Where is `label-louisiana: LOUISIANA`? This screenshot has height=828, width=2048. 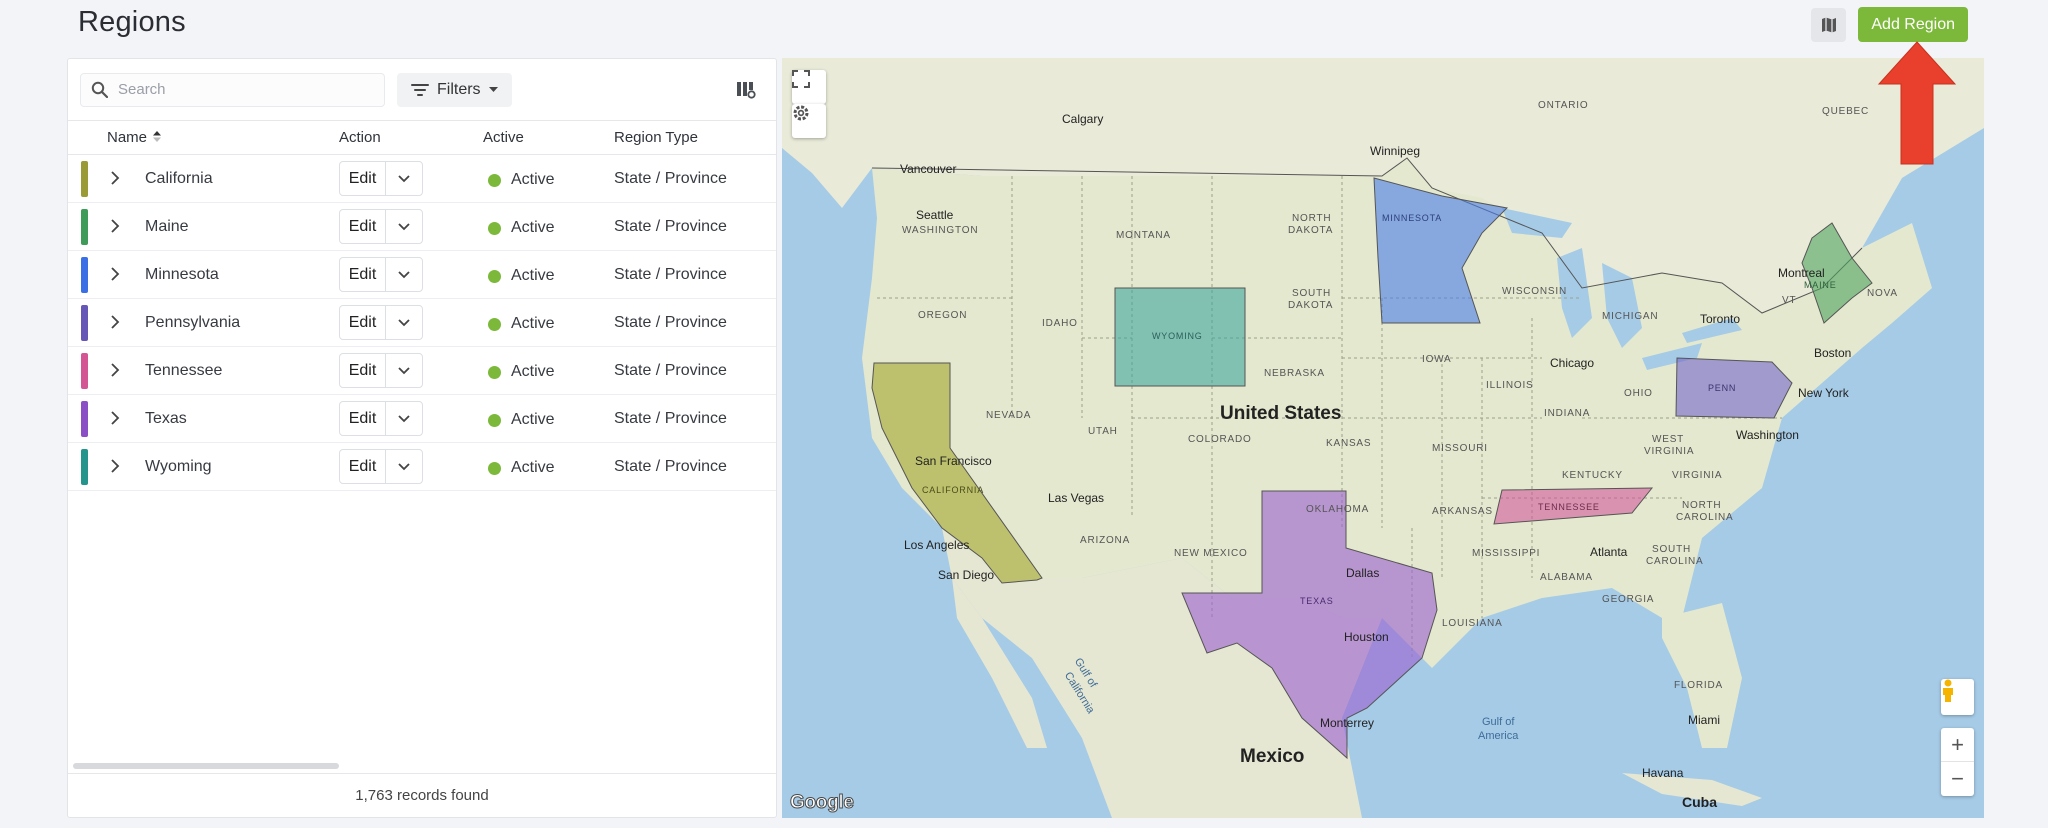 label-louisiana: LOUISIANA is located at coordinates (1472, 623).